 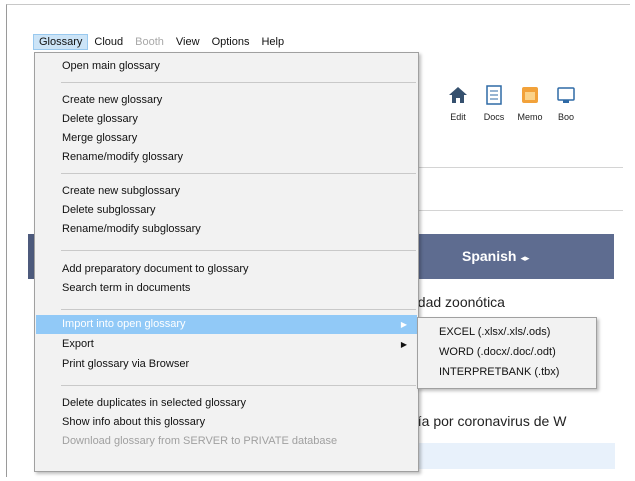 I want to click on toolbar-booth-button: Boo, so click(x=566, y=103).